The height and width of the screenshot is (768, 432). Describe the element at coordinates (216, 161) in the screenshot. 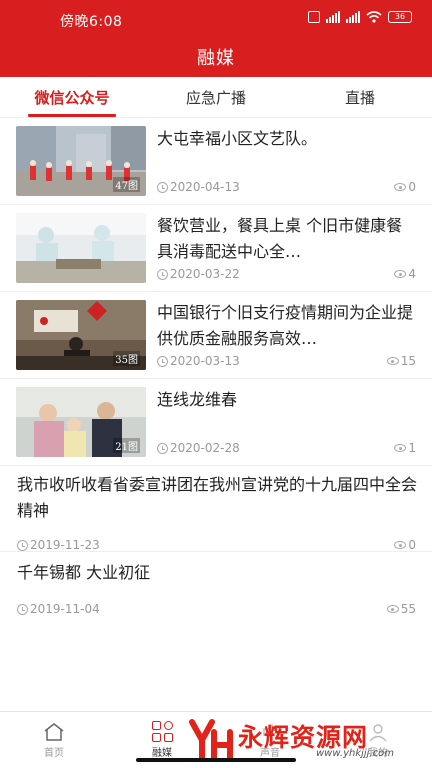

I see `list-item: 47图 大屯幸福小区文艺队。 2020-04-13 0` at that location.